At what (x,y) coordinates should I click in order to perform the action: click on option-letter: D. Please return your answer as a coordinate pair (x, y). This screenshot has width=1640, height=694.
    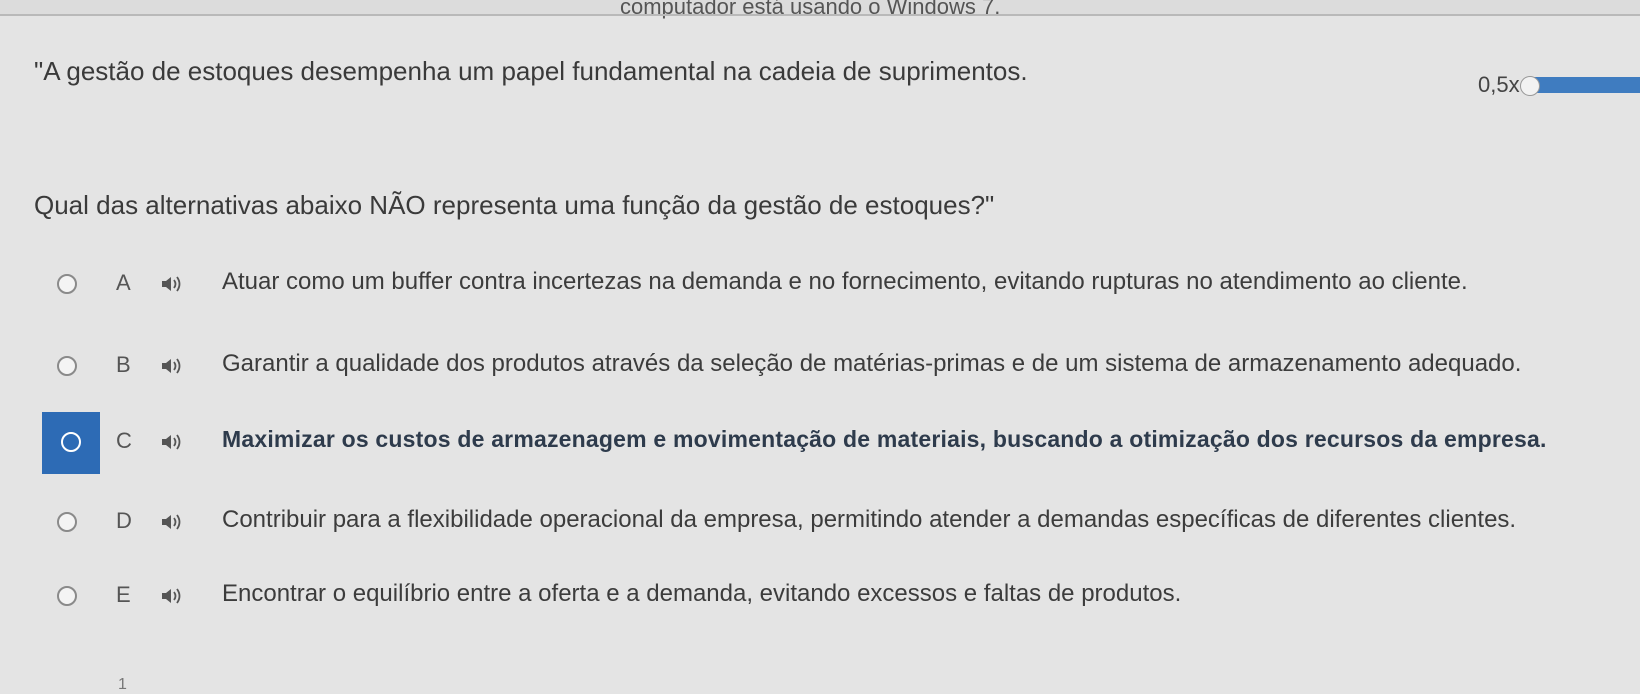
    Looking at the image, I should click on (124, 520).